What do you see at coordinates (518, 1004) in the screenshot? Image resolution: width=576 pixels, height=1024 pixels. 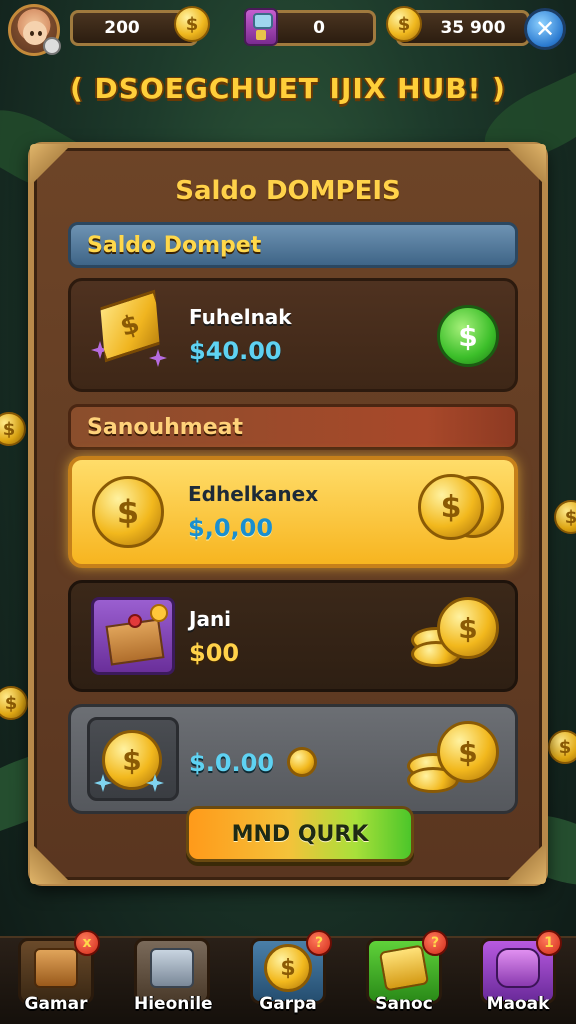 I see `nav-label: Maoak` at bounding box center [518, 1004].